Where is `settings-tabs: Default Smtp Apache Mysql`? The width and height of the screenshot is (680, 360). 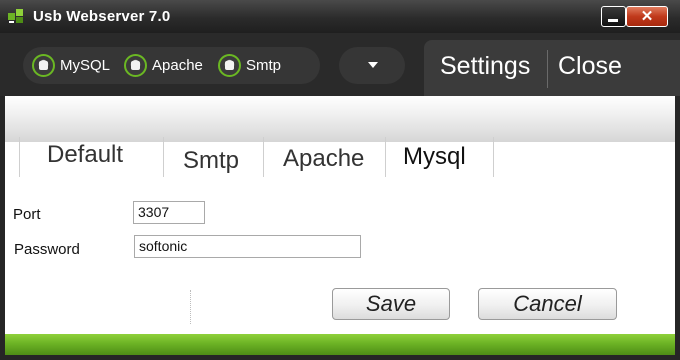 settings-tabs: Default Smtp Apache Mysql is located at coordinates (340, 157).